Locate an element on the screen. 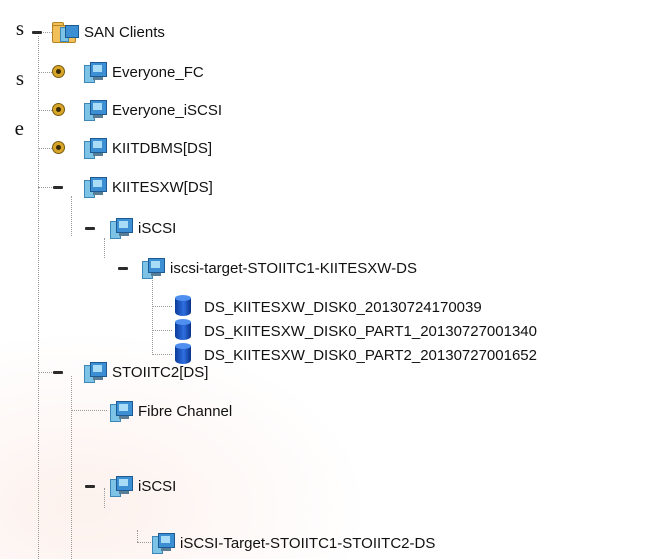 Image resolution: width=672 pixels, height=559 pixels. tree-node-label: Everyone_iSCSI is located at coordinates (167, 110).